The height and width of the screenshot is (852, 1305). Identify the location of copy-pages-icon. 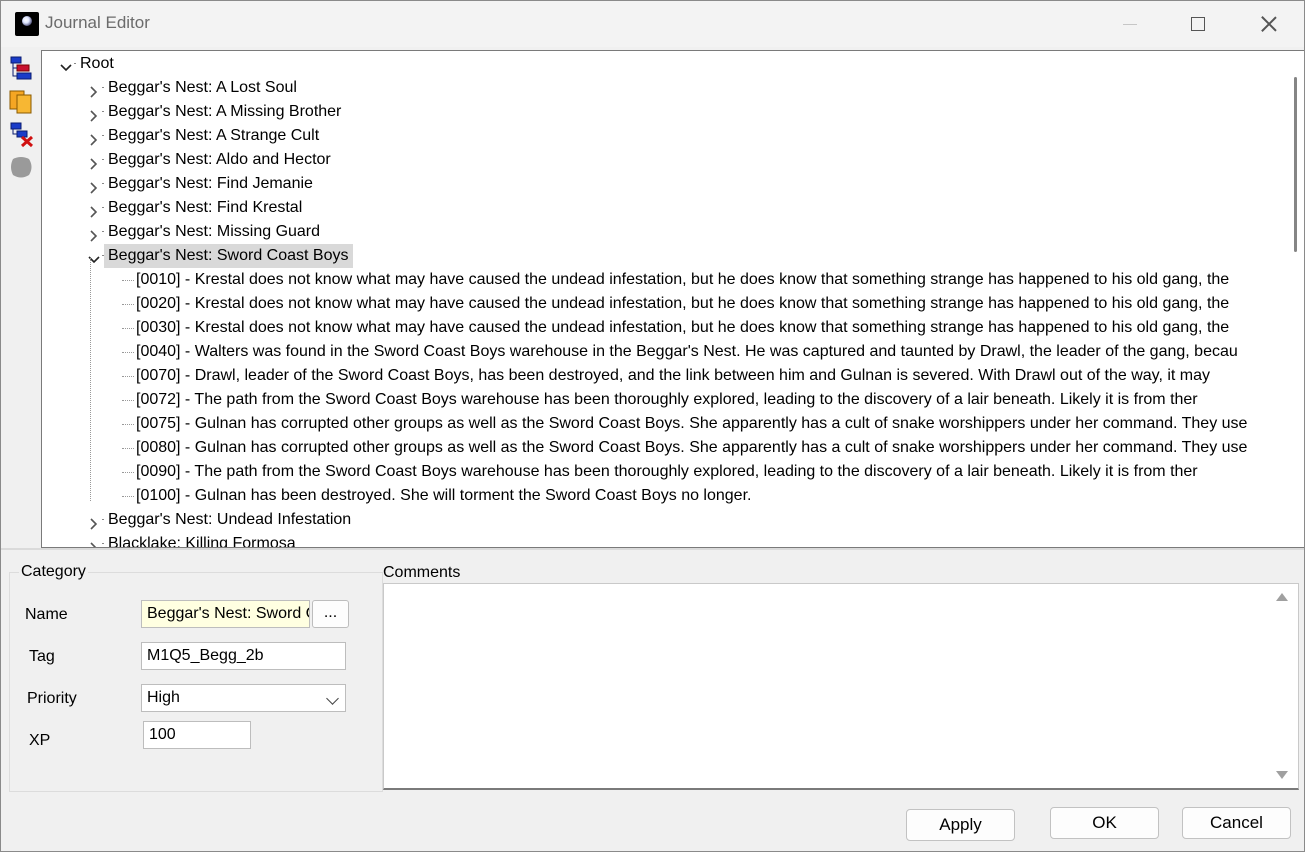
(20, 102).